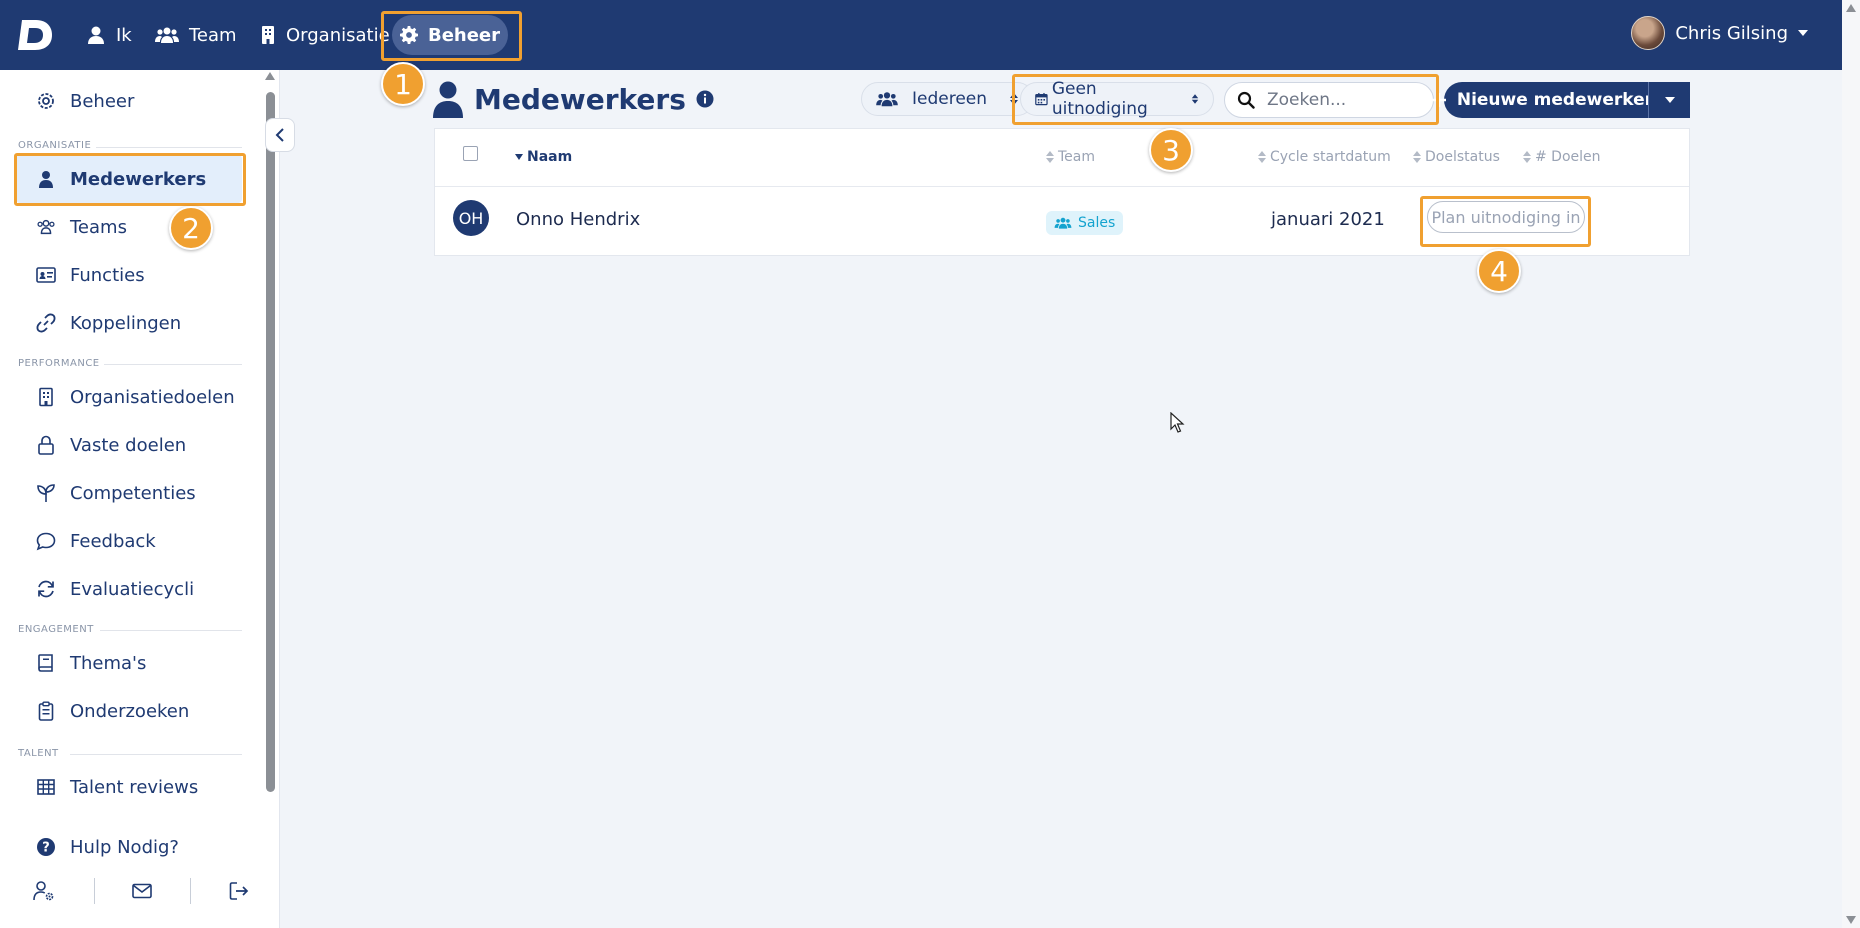 The width and height of the screenshot is (1860, 928). Describe the element at coordinates (108, 663) in the screenshot. I see `sidebar-item-label: Thema's` at that location.